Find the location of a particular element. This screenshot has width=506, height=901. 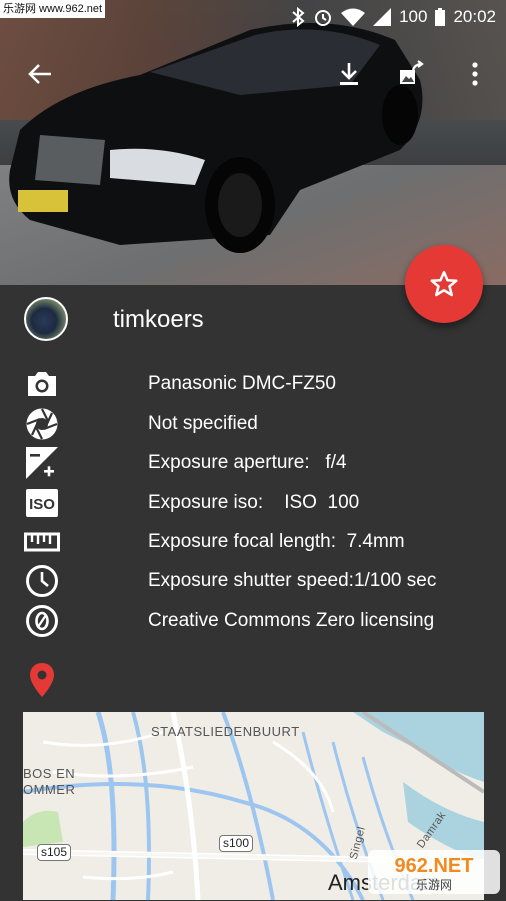

download-button is located at coordinates (349, 74).